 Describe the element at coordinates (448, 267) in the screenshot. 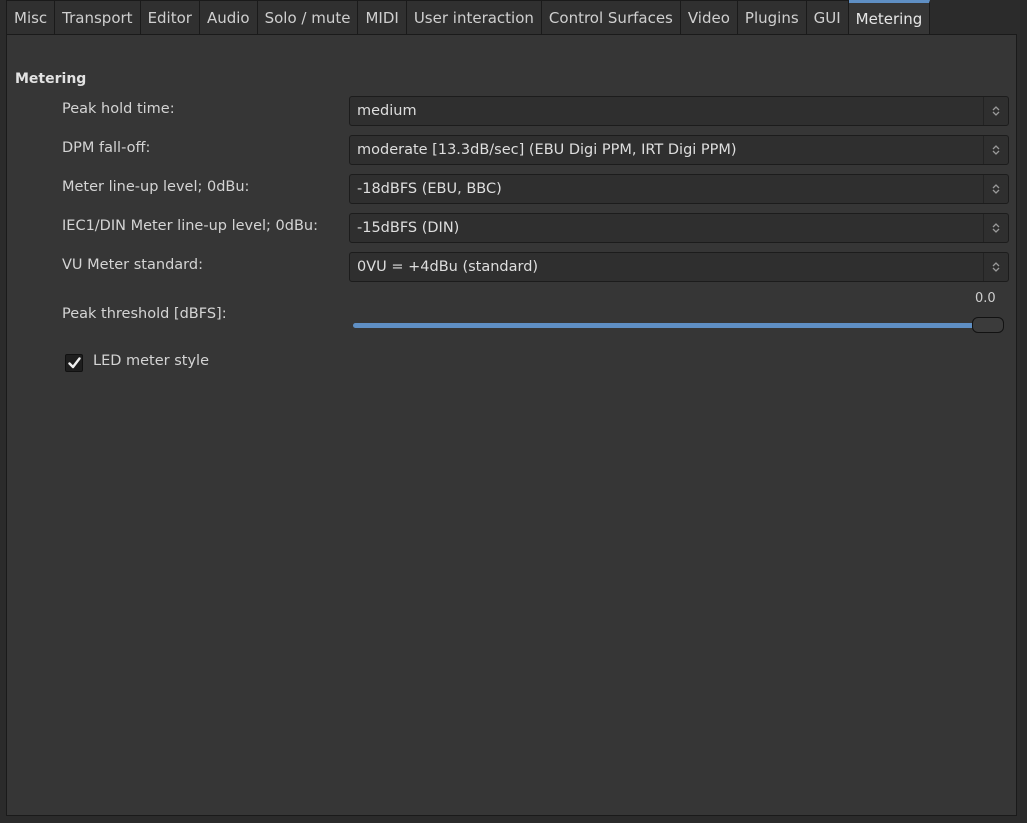

I see `vu-standard-value: 0VU = +4dBu (standard)` at that location.